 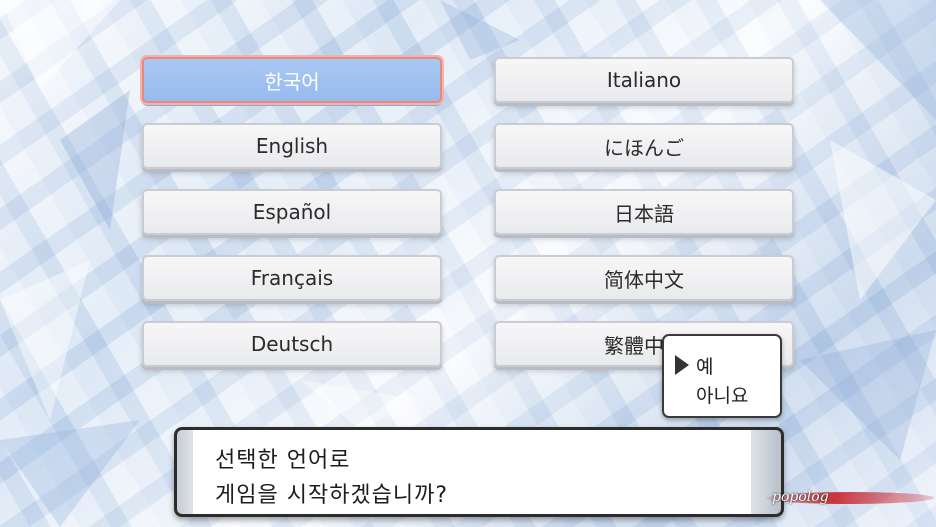 I want to click on language-button-simplified-chinese: 简体中文, so click(x=644, y=278).